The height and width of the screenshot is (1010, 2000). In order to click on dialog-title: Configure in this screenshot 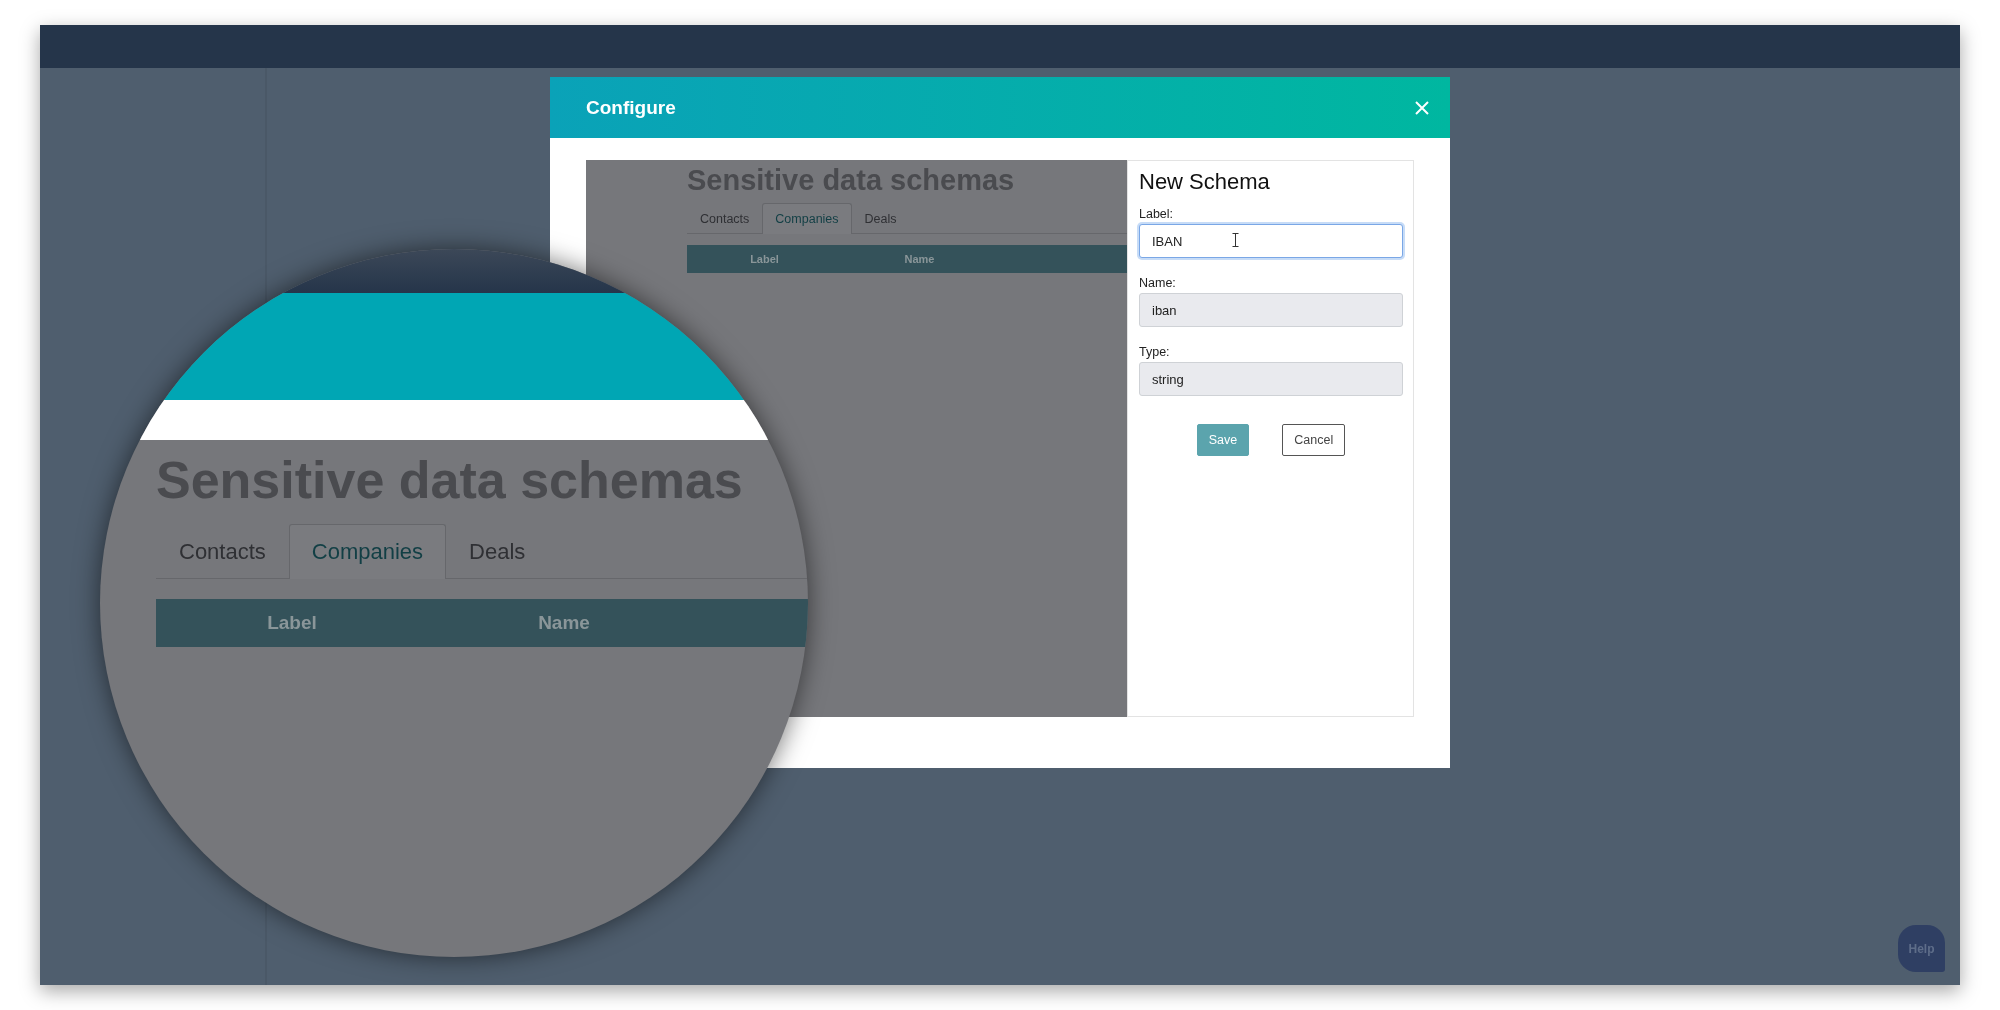, I will do `click(631, 107)`.